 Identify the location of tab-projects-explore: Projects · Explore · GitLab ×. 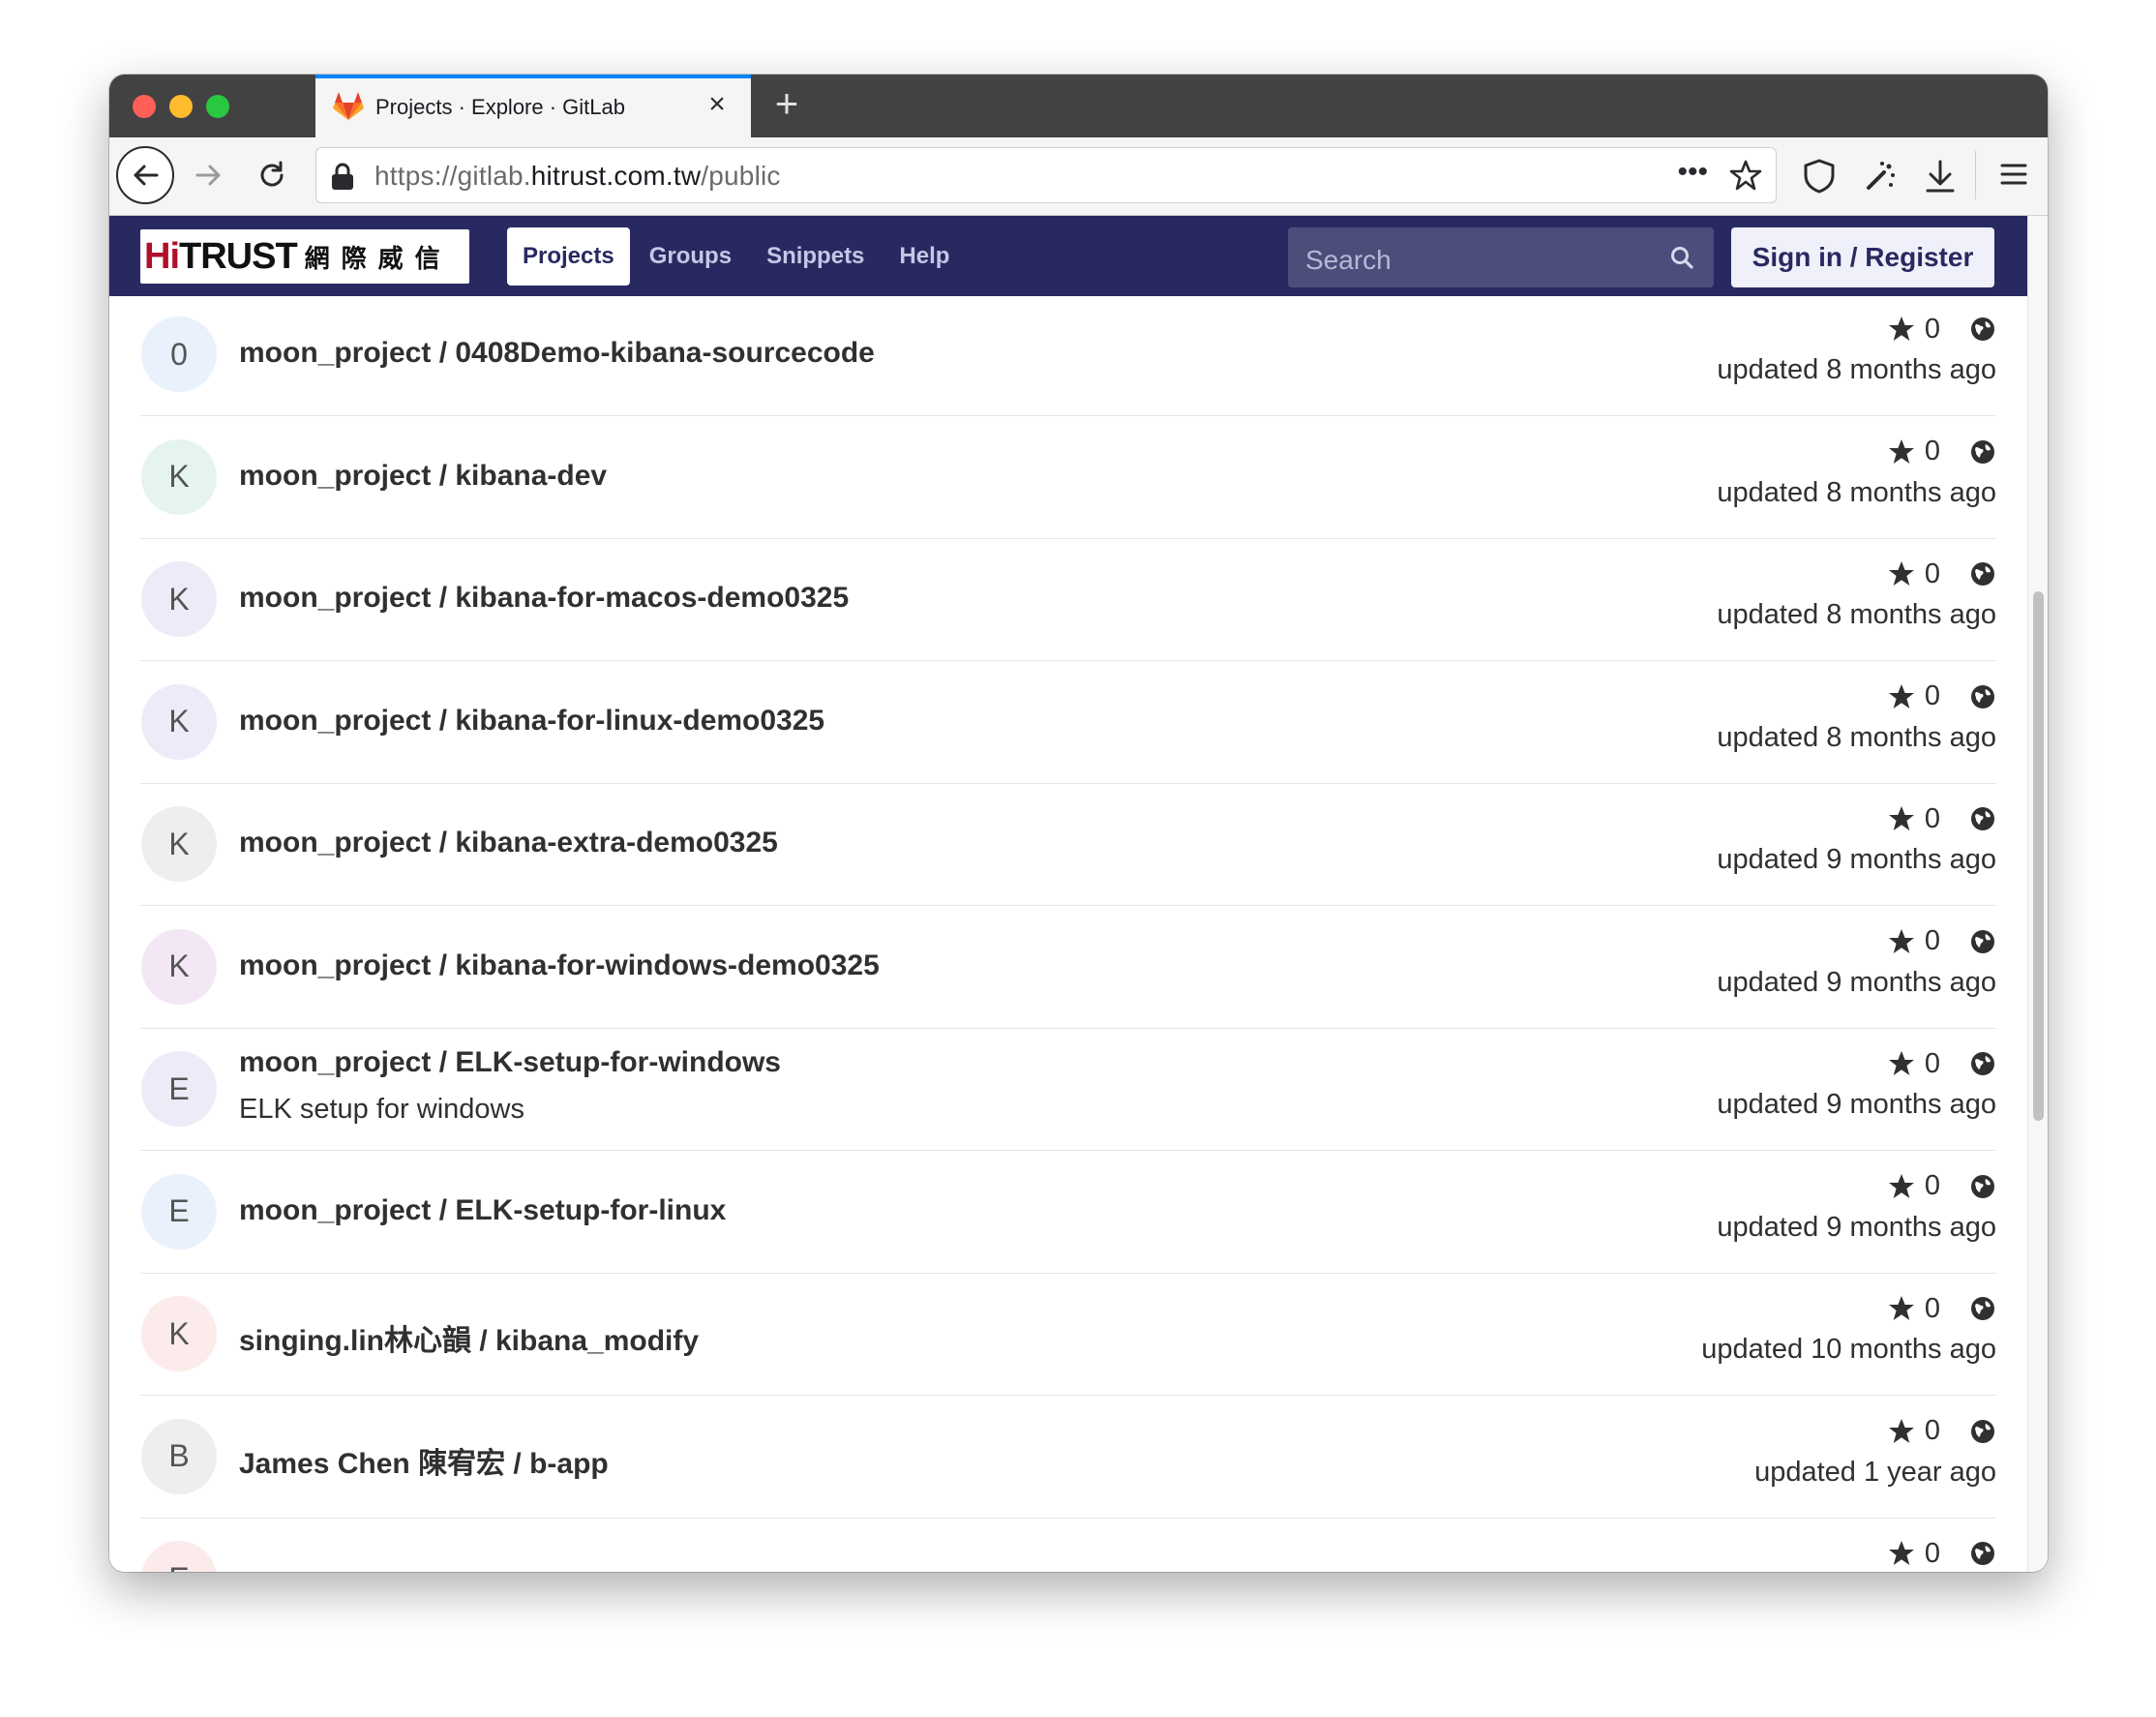
(533, 106).